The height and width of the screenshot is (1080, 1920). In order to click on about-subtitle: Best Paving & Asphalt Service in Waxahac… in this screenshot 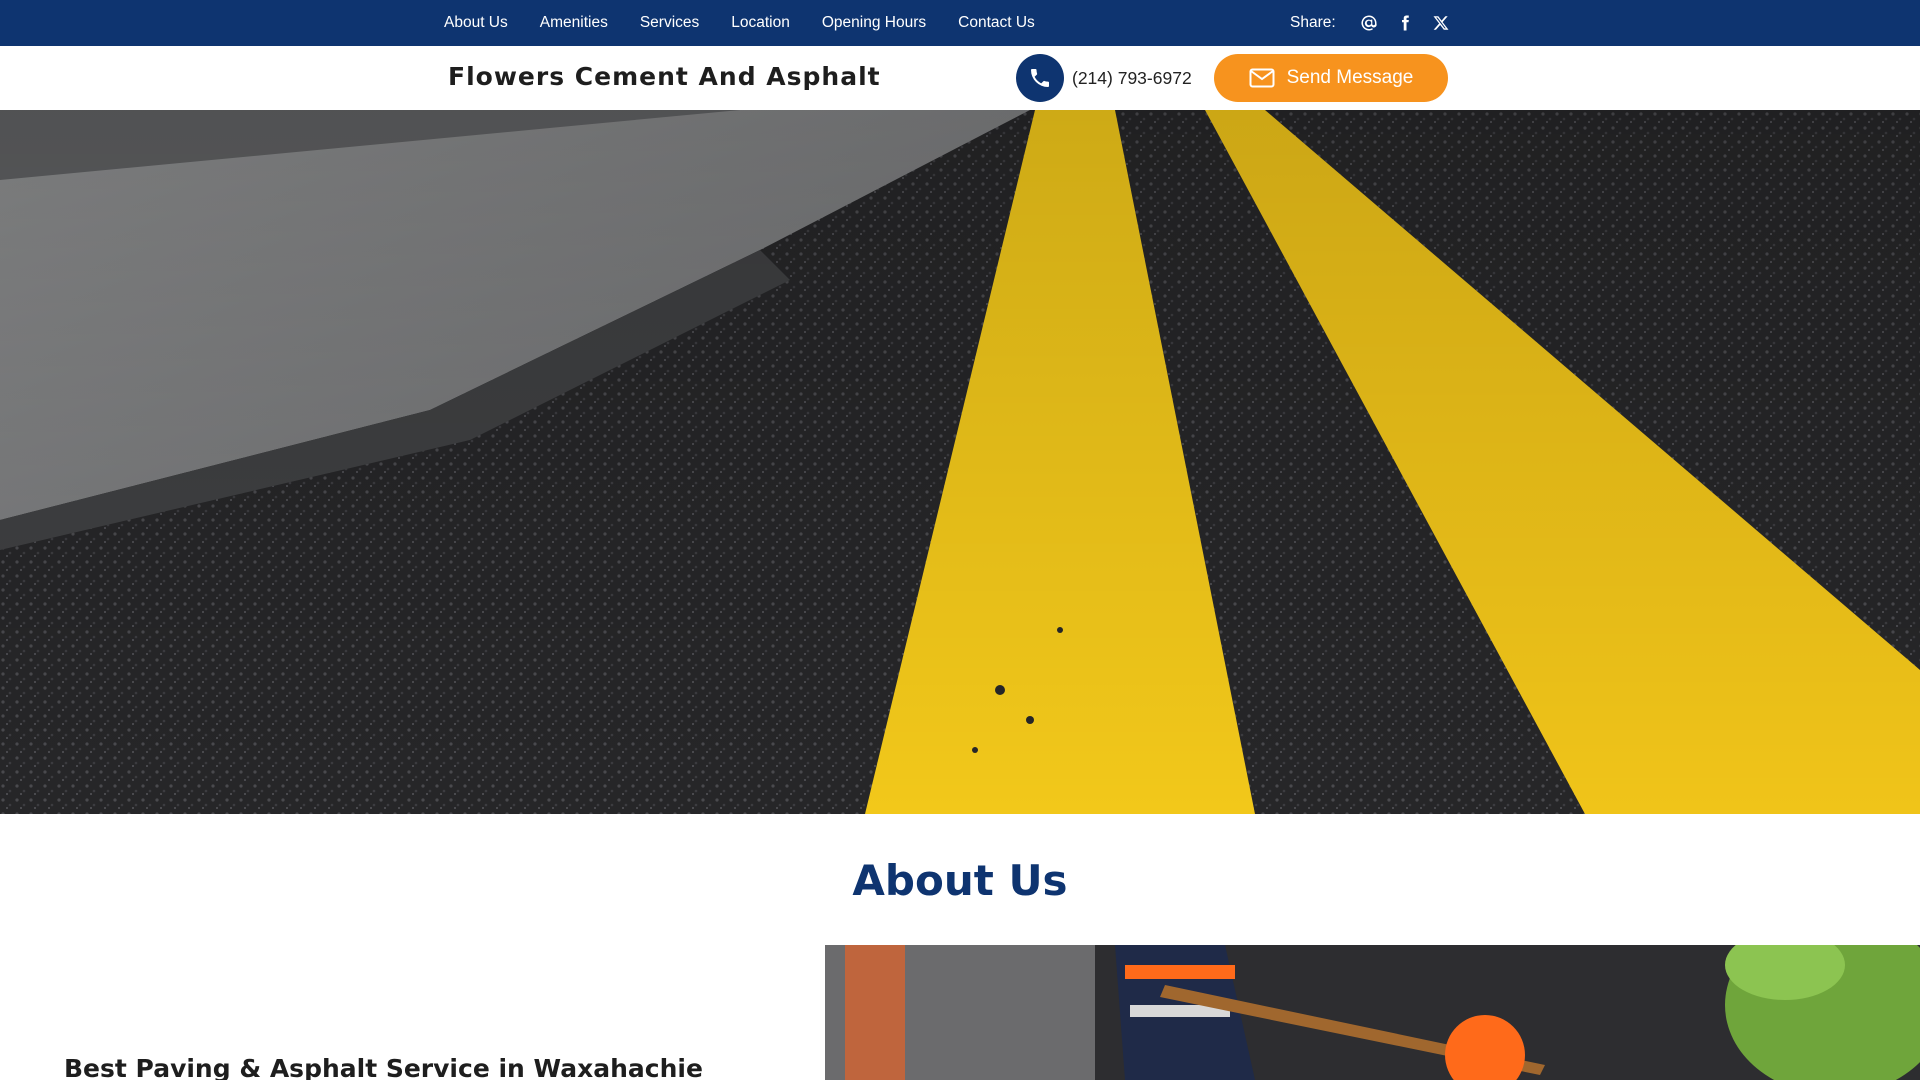, I will do `click(383, 1067)`.